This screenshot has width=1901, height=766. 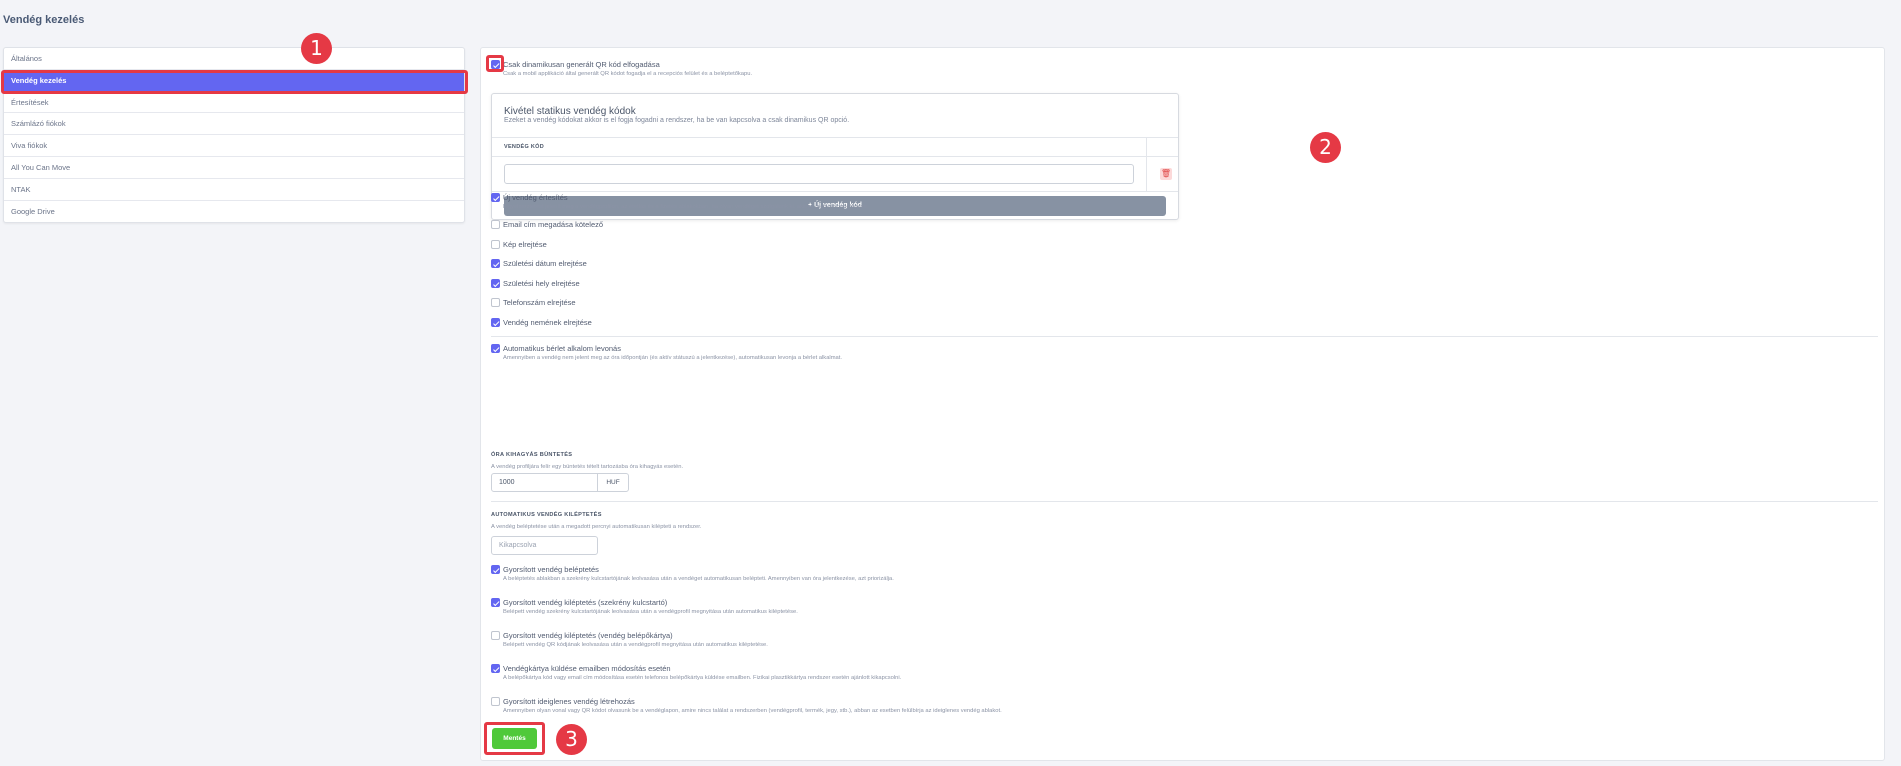 What do you see at coordinates (562, 348) in the screenshot?
I see `option-label: Automatikus bérlet alkalom levonás` at bounding box center [562, 348].